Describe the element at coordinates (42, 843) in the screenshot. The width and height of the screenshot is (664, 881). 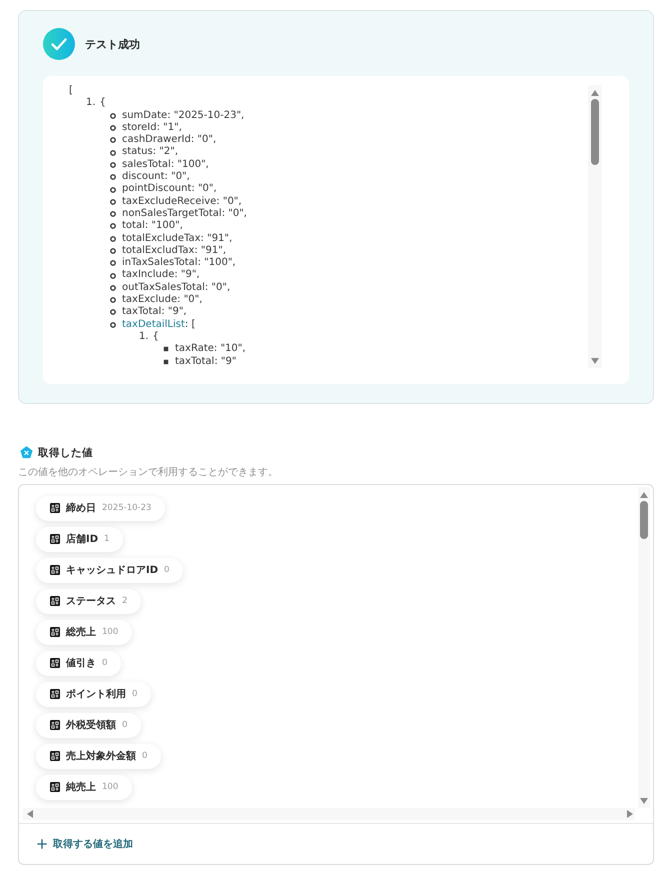
I see `plus-icon` at that location.